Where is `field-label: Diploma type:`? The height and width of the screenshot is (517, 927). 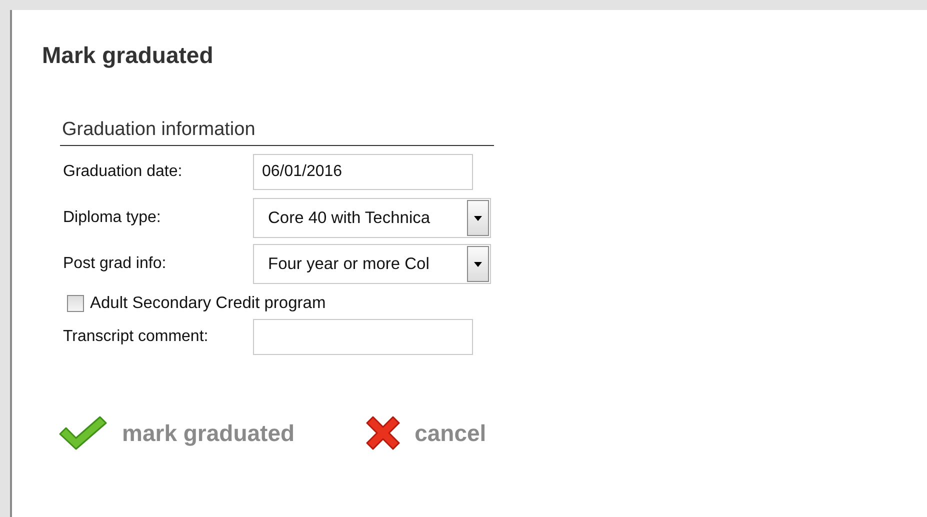
field-label: Diploma type: is located at coordinates (112, 218).